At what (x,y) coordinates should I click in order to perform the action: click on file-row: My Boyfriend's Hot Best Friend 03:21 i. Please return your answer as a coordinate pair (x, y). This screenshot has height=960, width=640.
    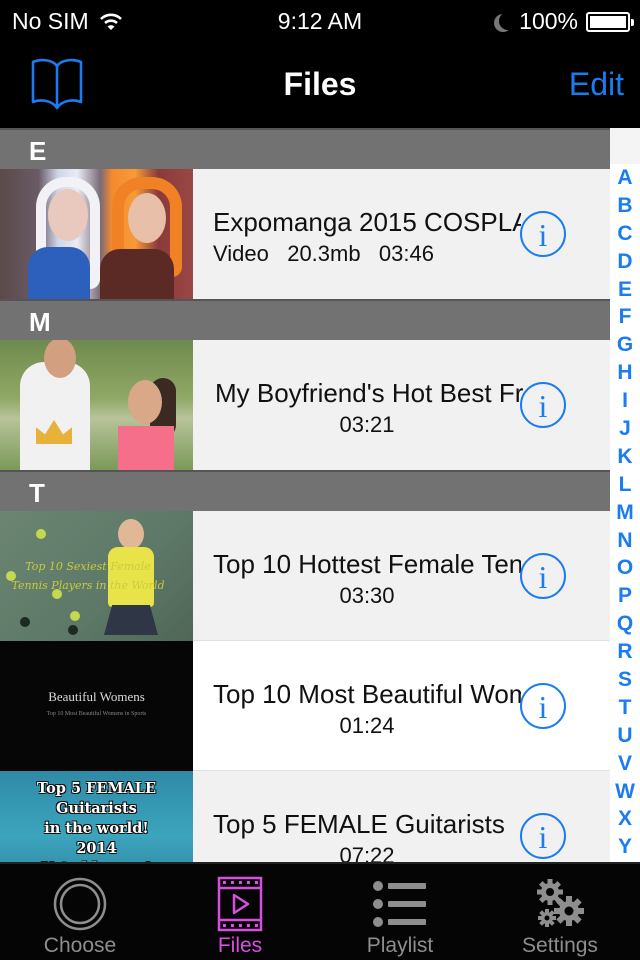
    Looking at the image, I should click on (305, 405).